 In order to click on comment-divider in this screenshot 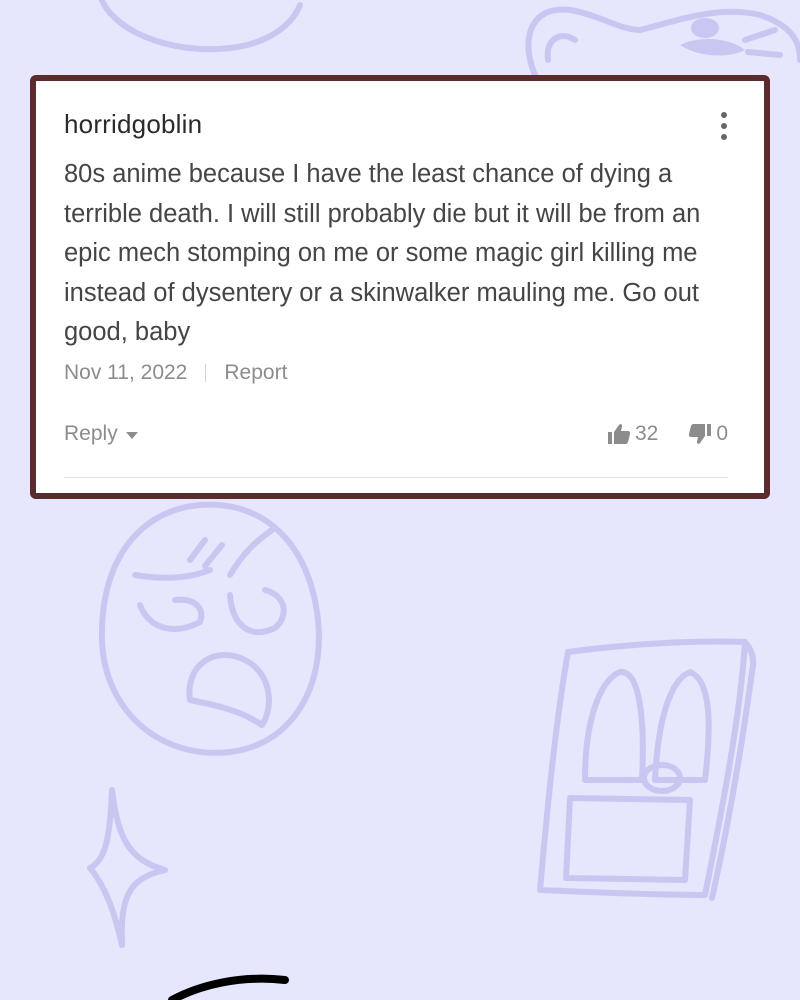, I will do `click(396, 477)`.